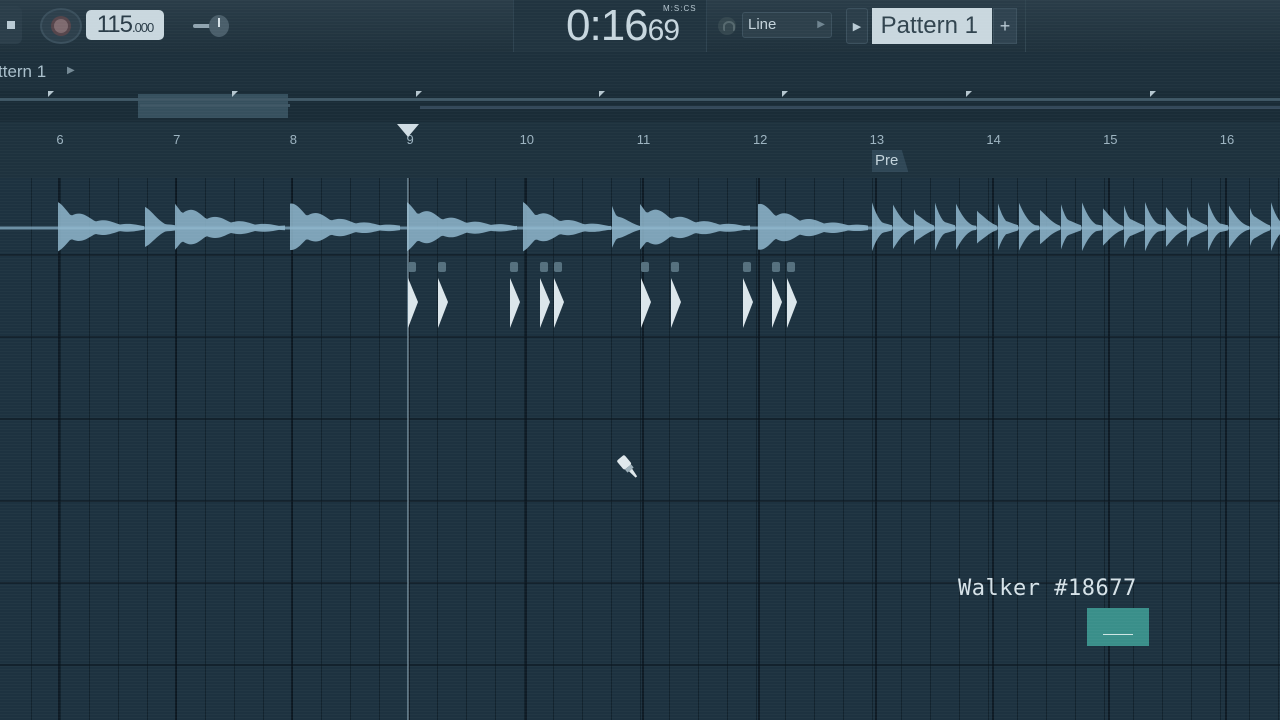  I want to click on snap-magnet-icon, so click(727, 26).